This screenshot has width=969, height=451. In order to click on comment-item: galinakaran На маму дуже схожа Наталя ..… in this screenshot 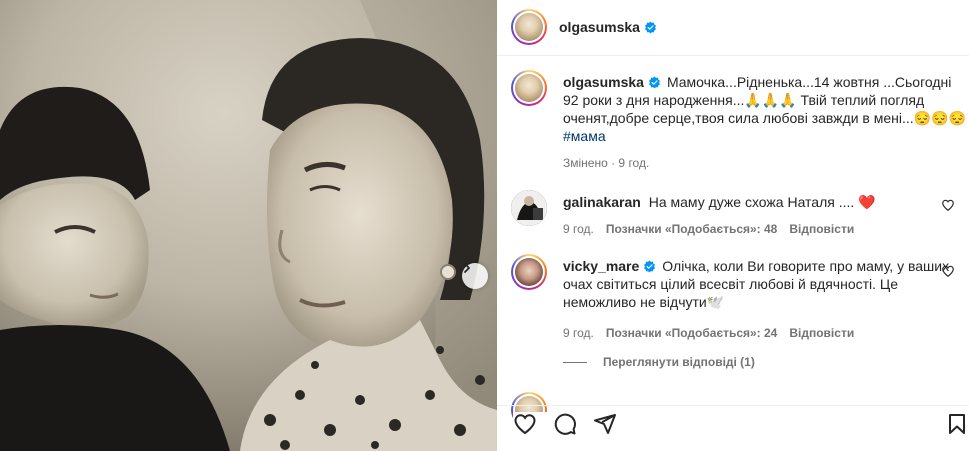, I will do `click(739, 214)`.